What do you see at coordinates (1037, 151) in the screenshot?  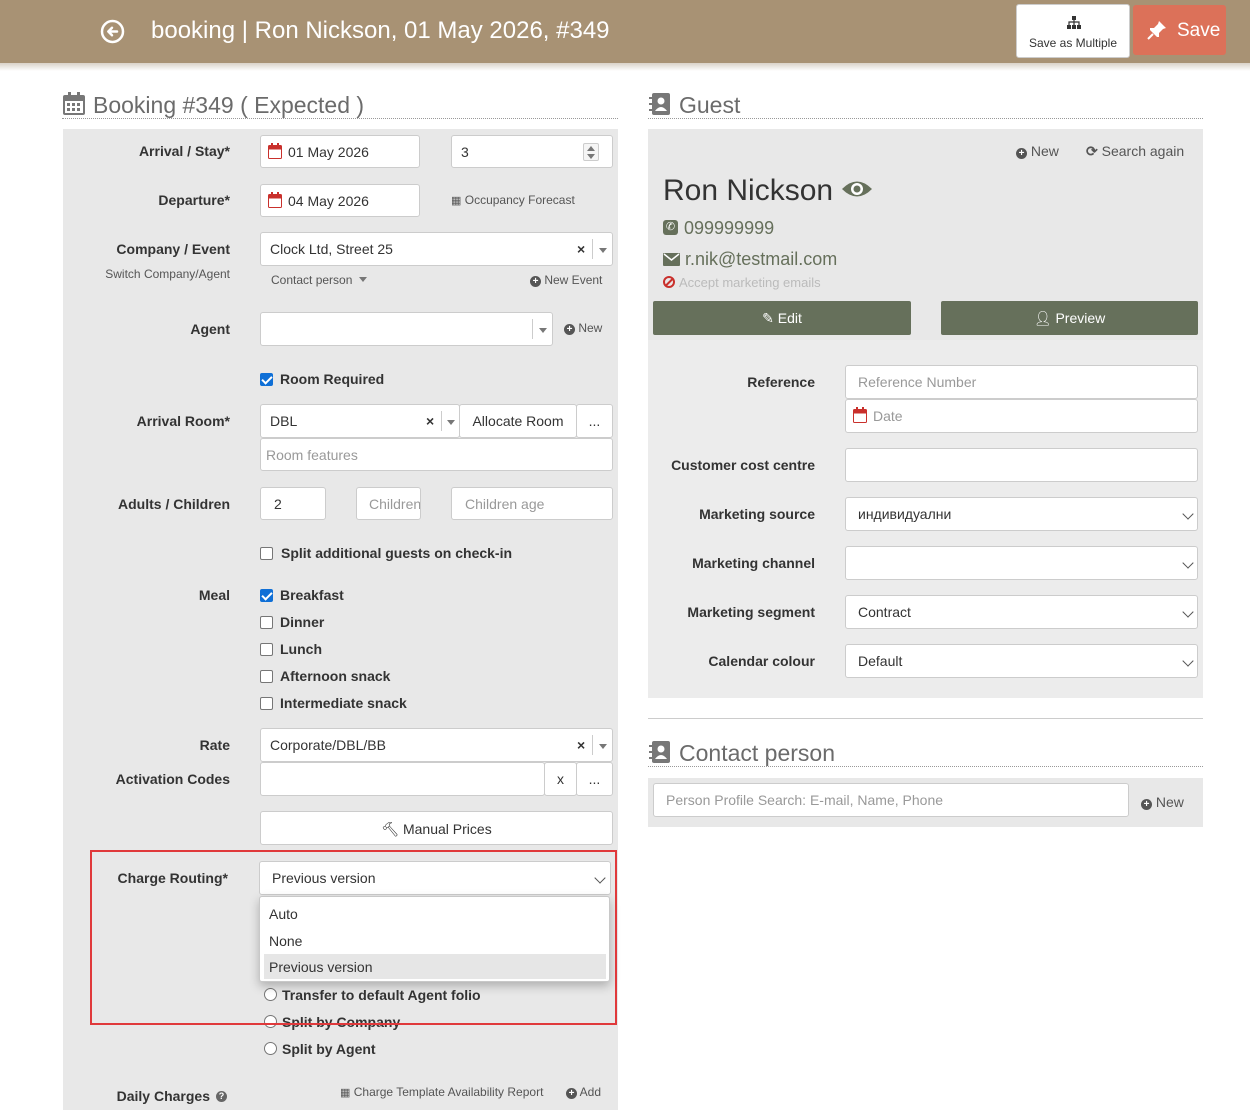 I see `guest-new-link: + New` at bounding box center [1037, 151].